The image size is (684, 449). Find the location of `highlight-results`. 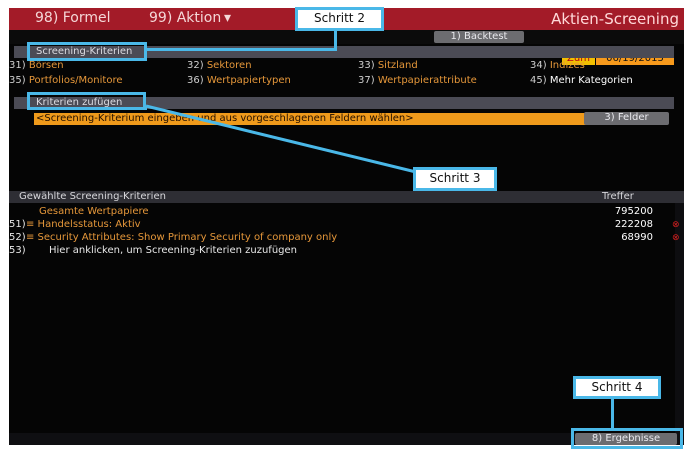

highlight-results is located at coordinates (627, 438).